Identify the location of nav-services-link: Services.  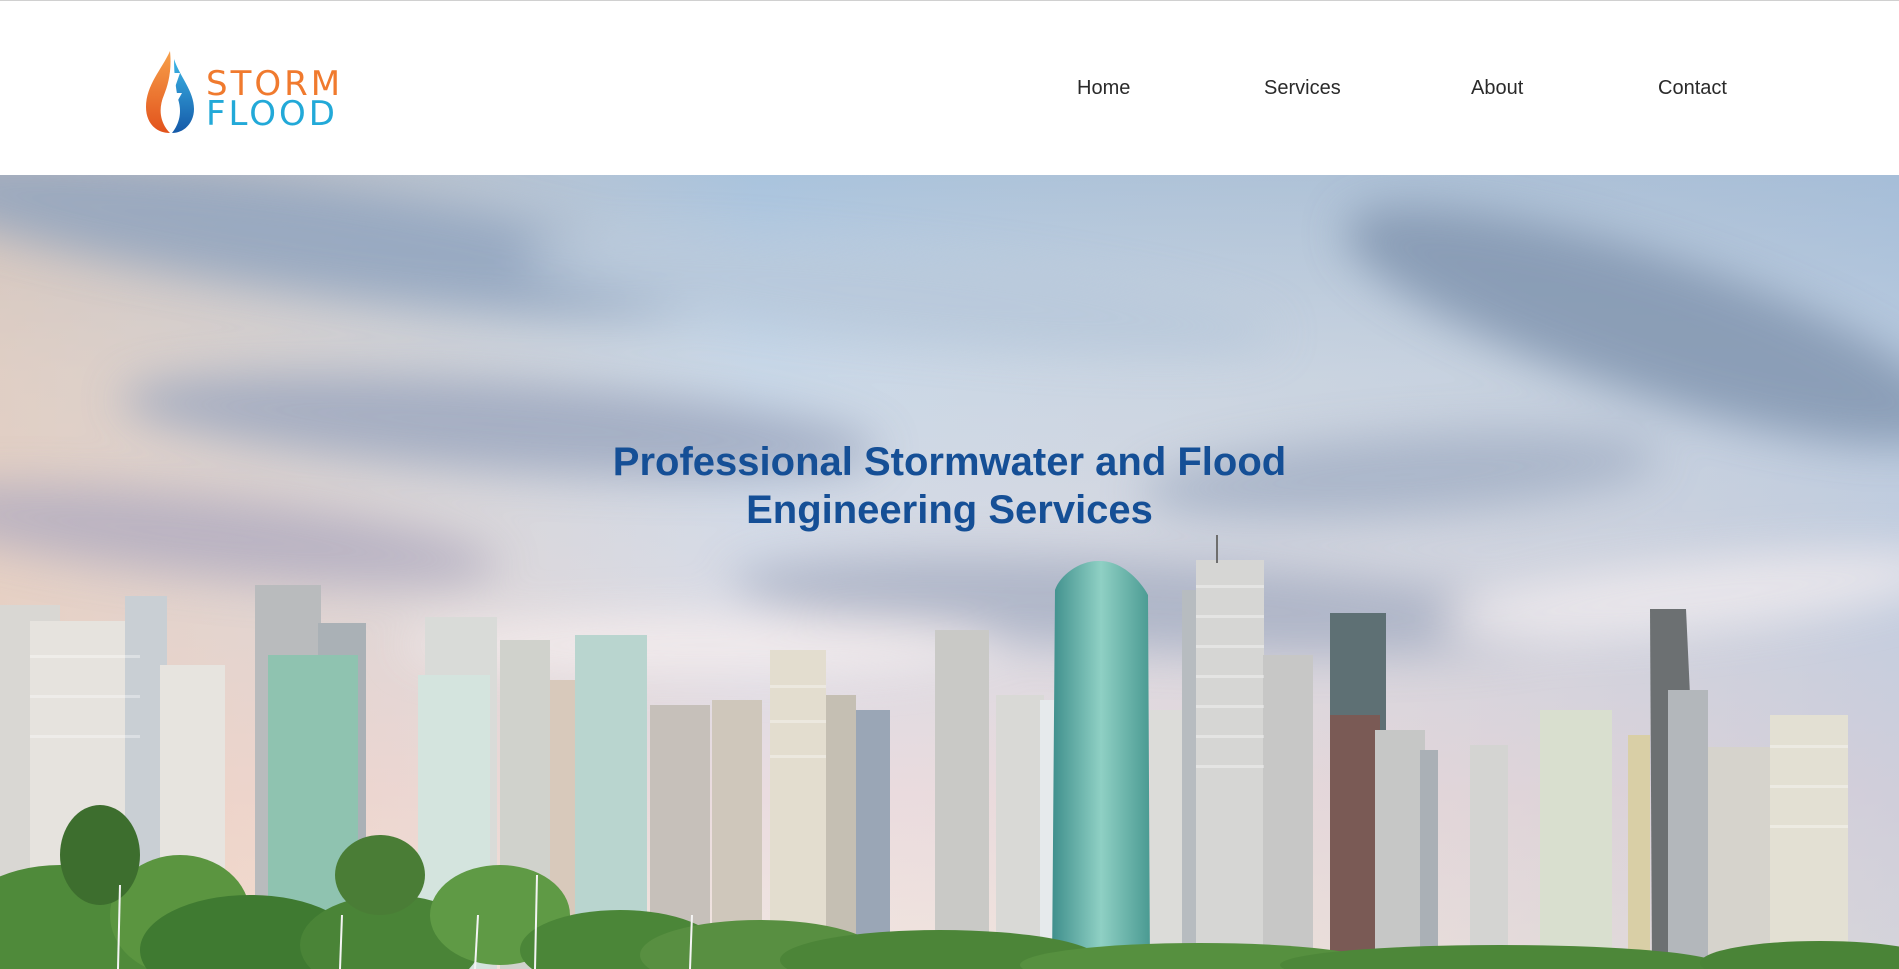
(1302, 88).